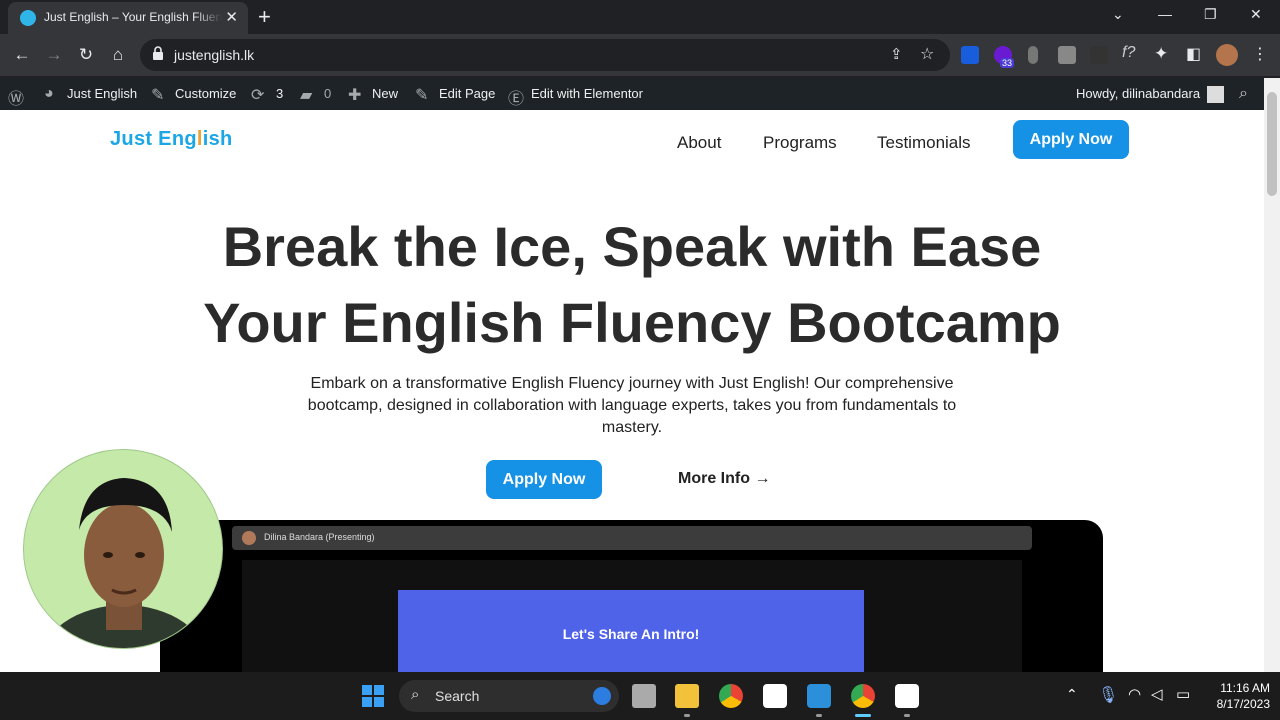 The width and height of the screenshot is (1280, 720). I want to click on chrome-active-icon, so click(863, 696).